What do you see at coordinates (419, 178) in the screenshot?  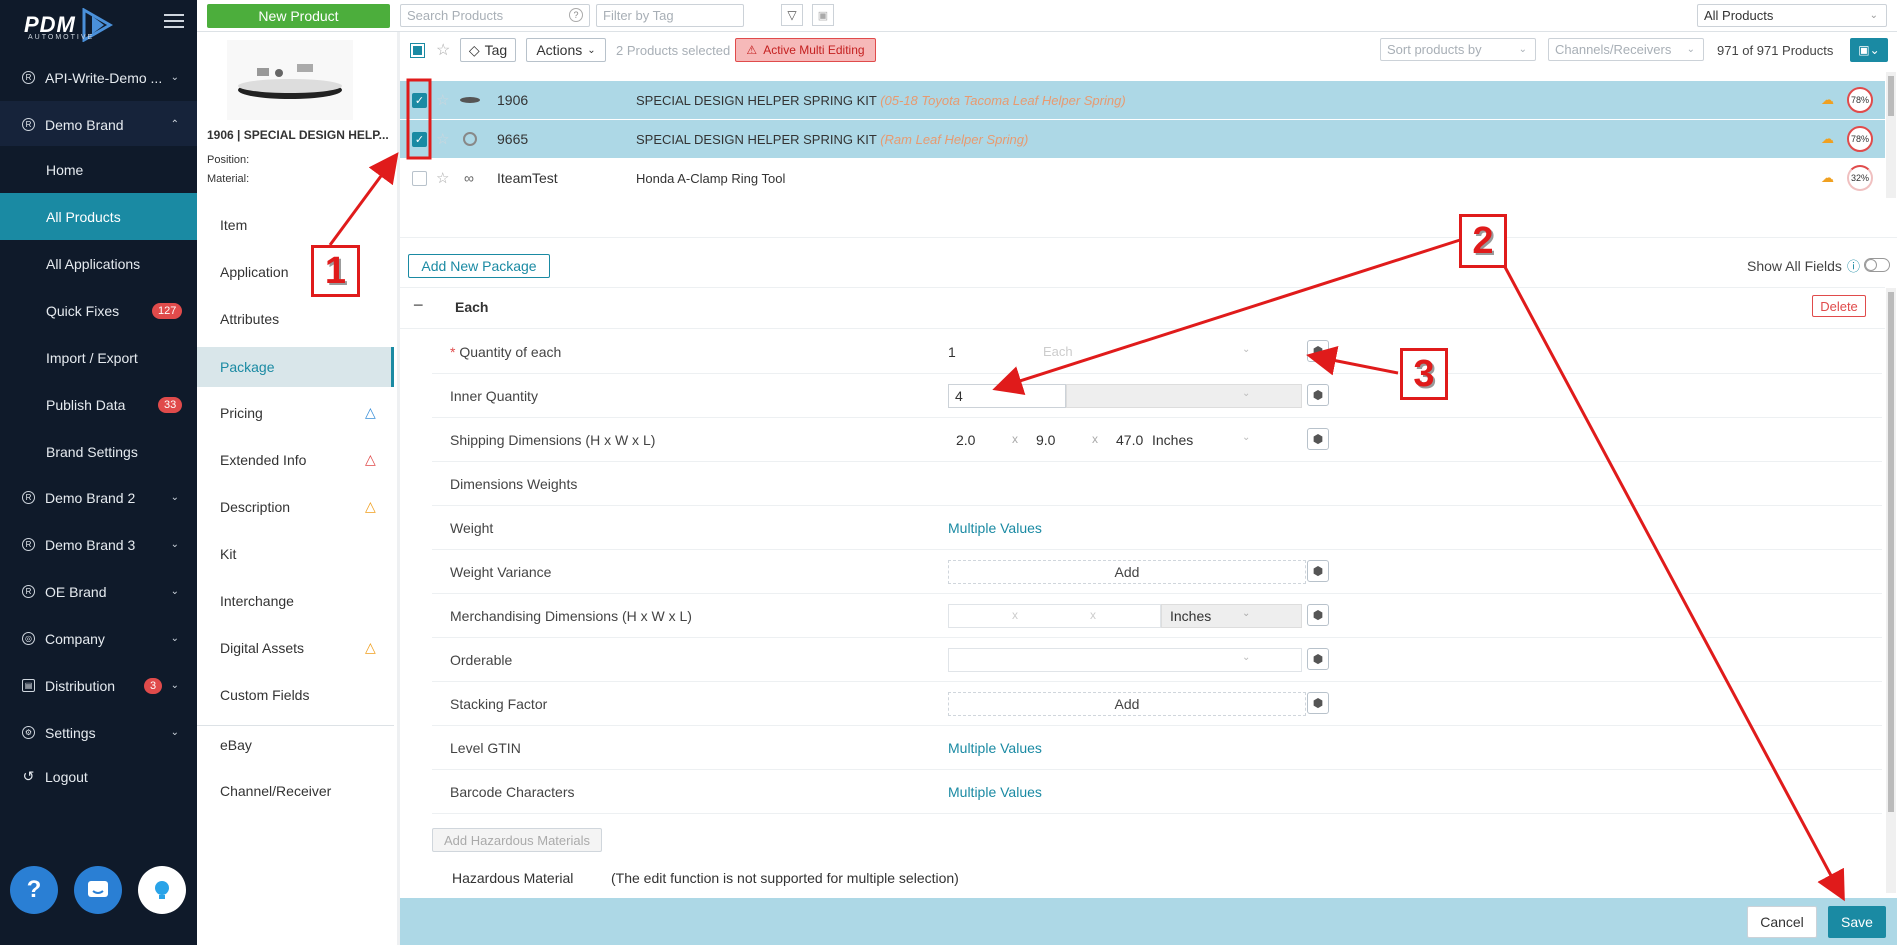 I see `row-checkbox` at bounding box center [419, 178].